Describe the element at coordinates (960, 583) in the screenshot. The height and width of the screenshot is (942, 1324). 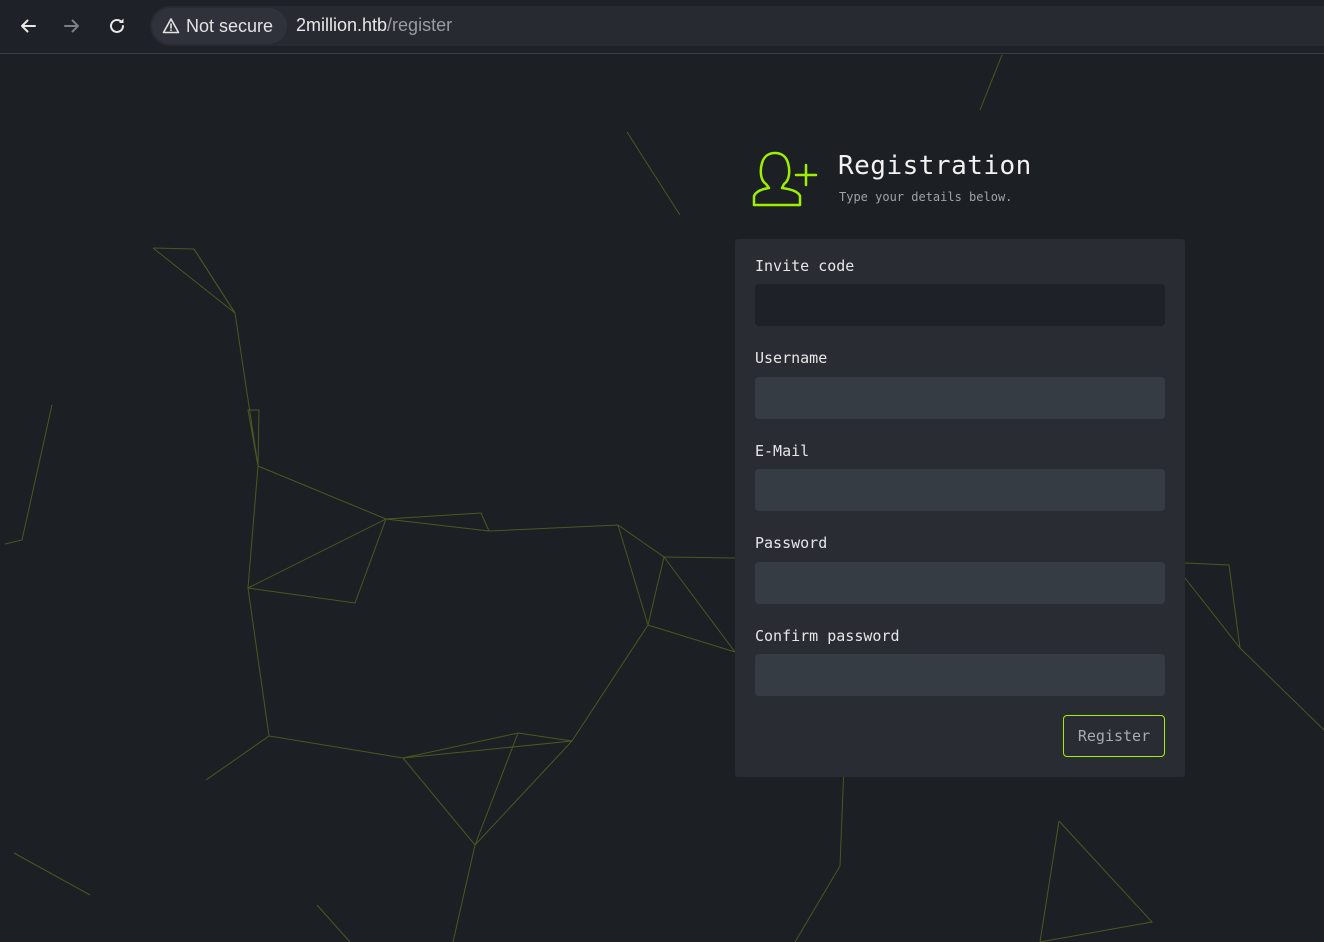
I see `password-input` at that location.